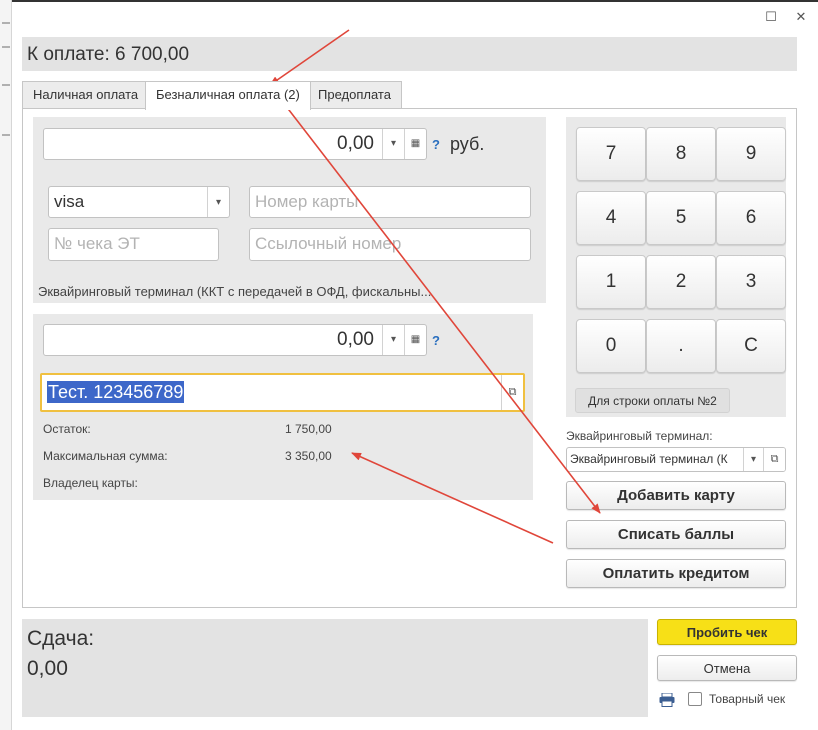 Image resolution: width=818 pixels, height=730 pixels. Describe the element at coordinates (116, 392) in the screenshot. I see `loyalty-card-value: Тест. 123456789` at that location.